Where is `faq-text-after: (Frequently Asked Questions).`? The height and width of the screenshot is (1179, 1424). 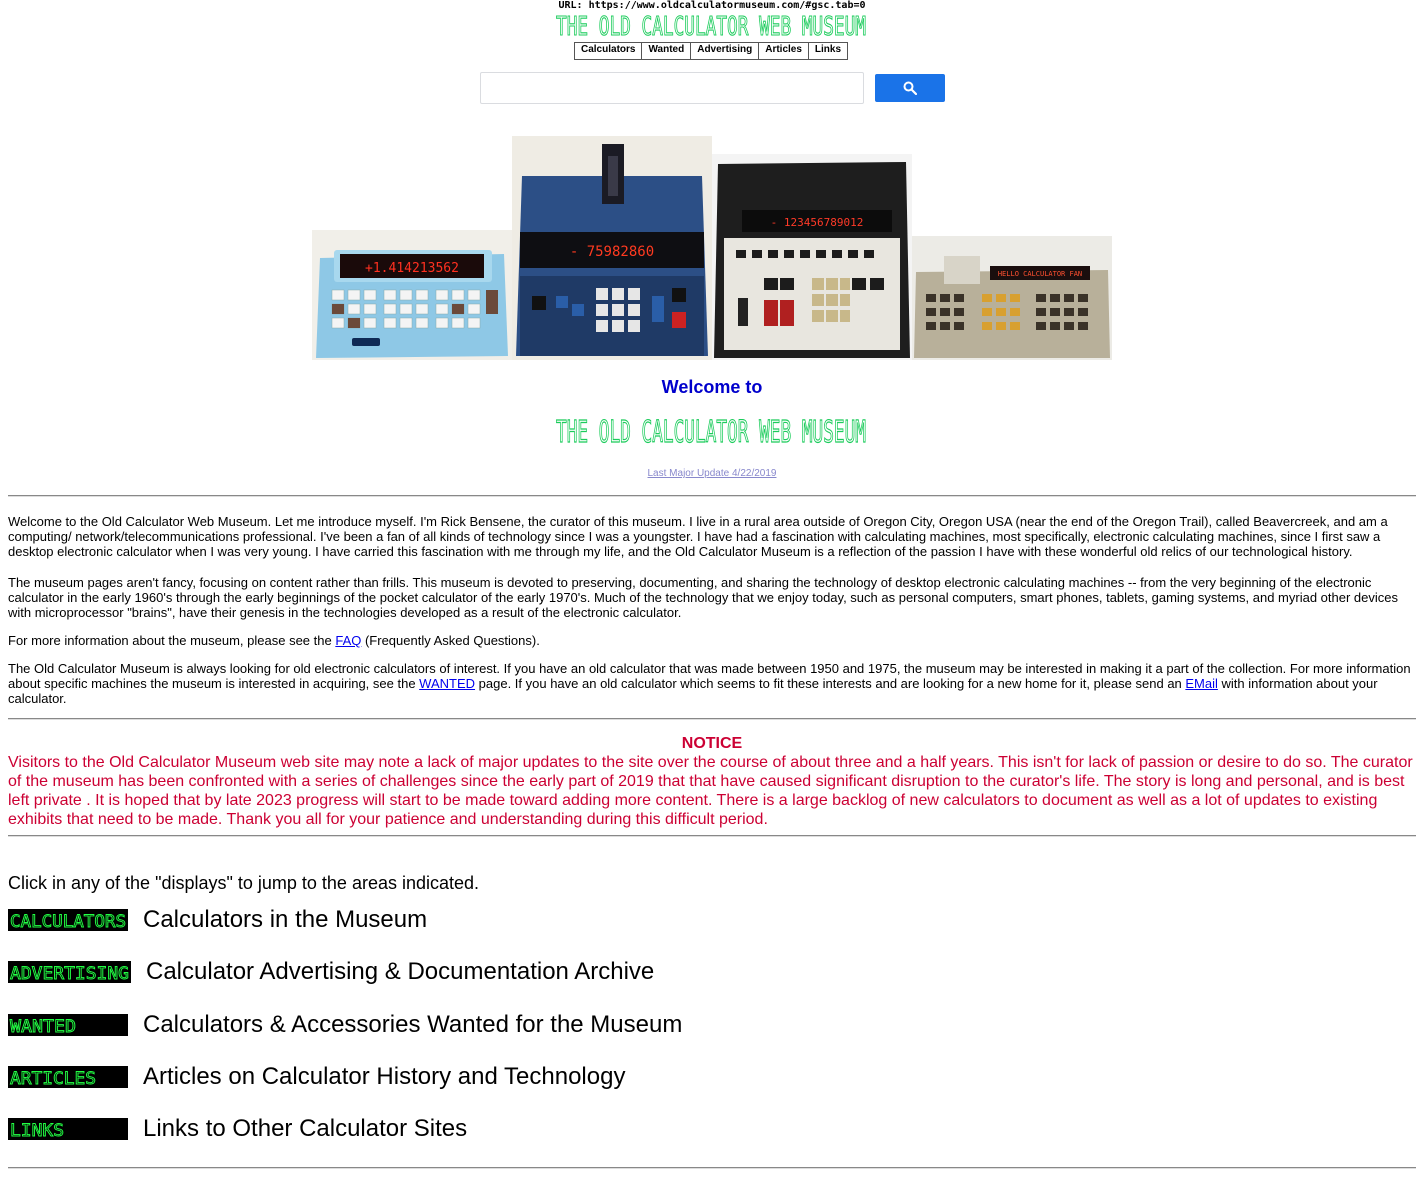
faq-text-after: (Frequently Asked Questions). is located at coordinates (450, 640).